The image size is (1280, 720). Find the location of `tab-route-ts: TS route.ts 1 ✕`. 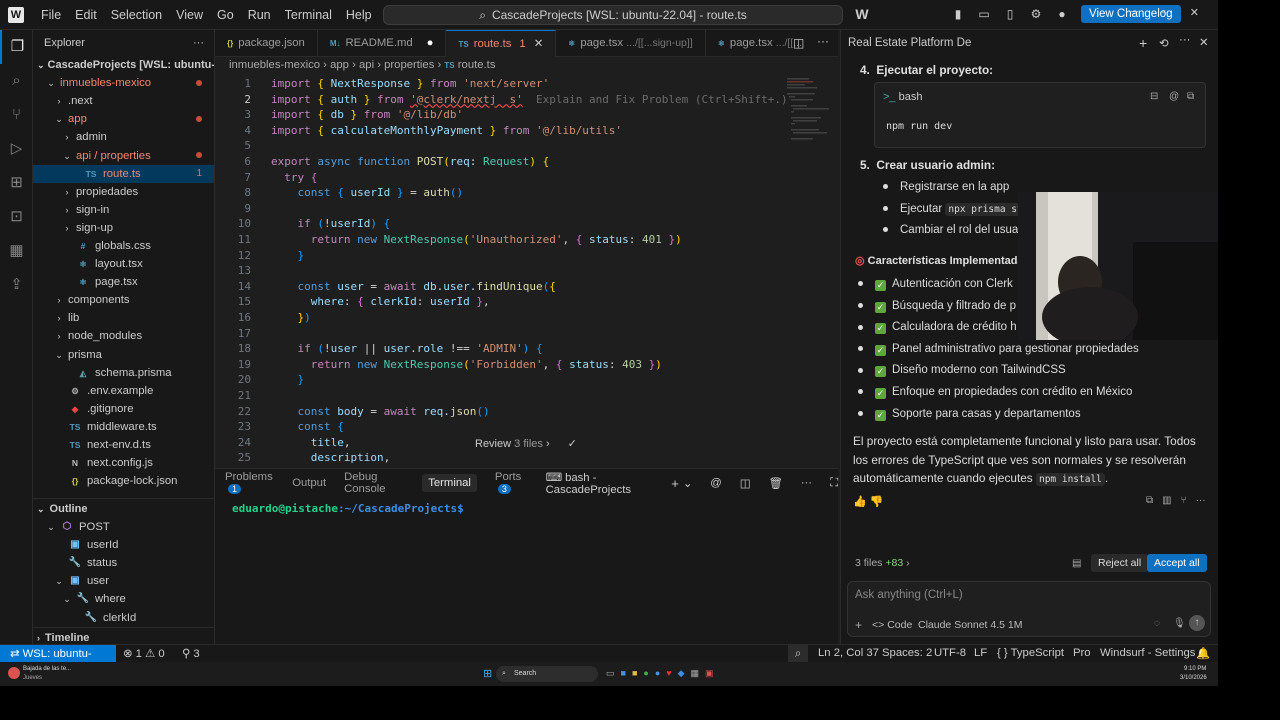

tab-route-ts: TS route.ts 1 ✕ is located at coordinates (501, 43).